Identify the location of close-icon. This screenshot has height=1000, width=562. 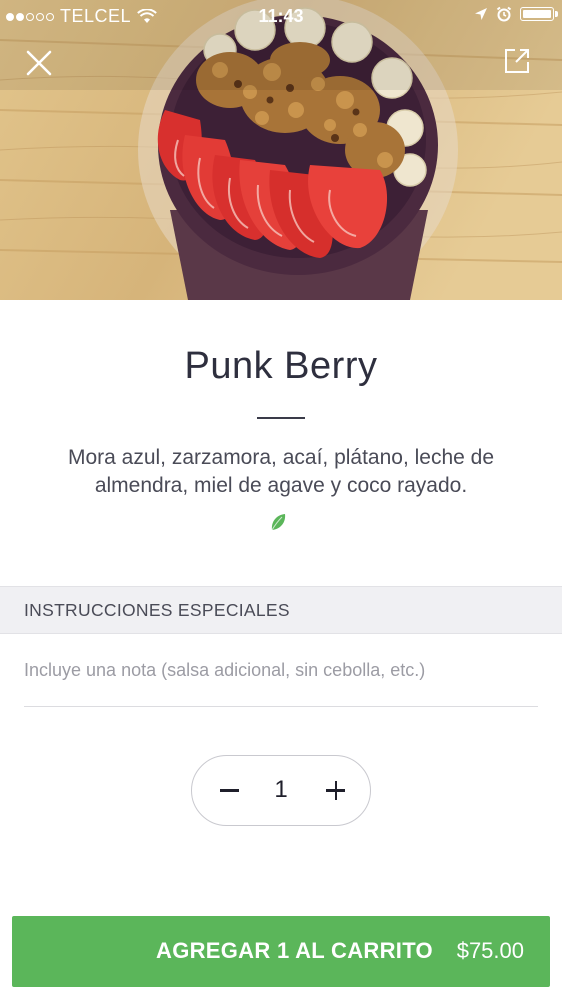
(39, 63).